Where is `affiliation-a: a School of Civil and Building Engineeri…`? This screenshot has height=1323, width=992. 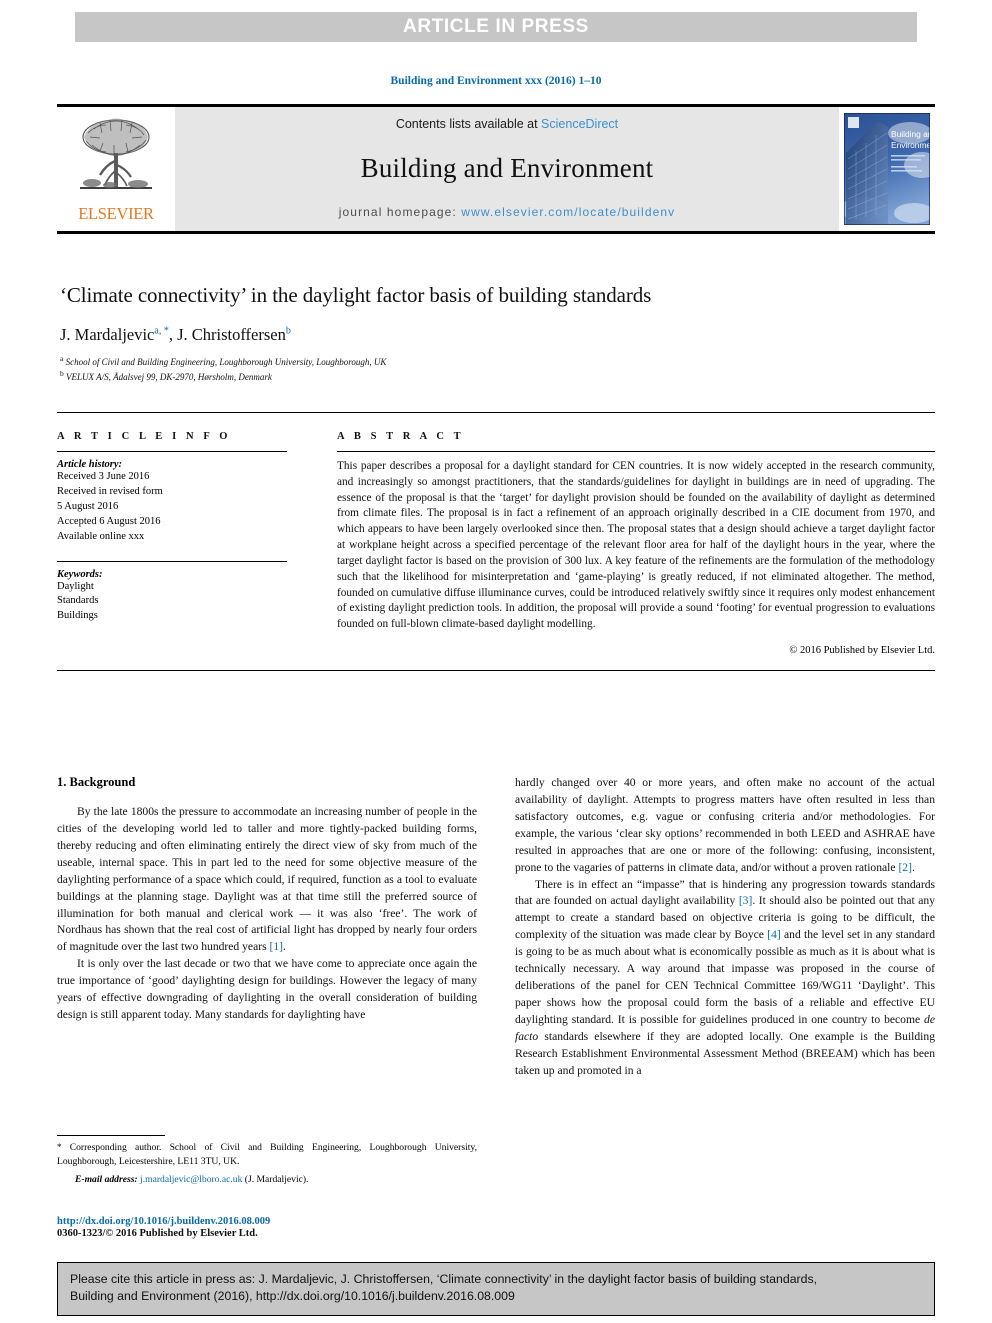
affiliation-a: a School of Civil and Building Engineeri… is located at coordinates (498, 361).